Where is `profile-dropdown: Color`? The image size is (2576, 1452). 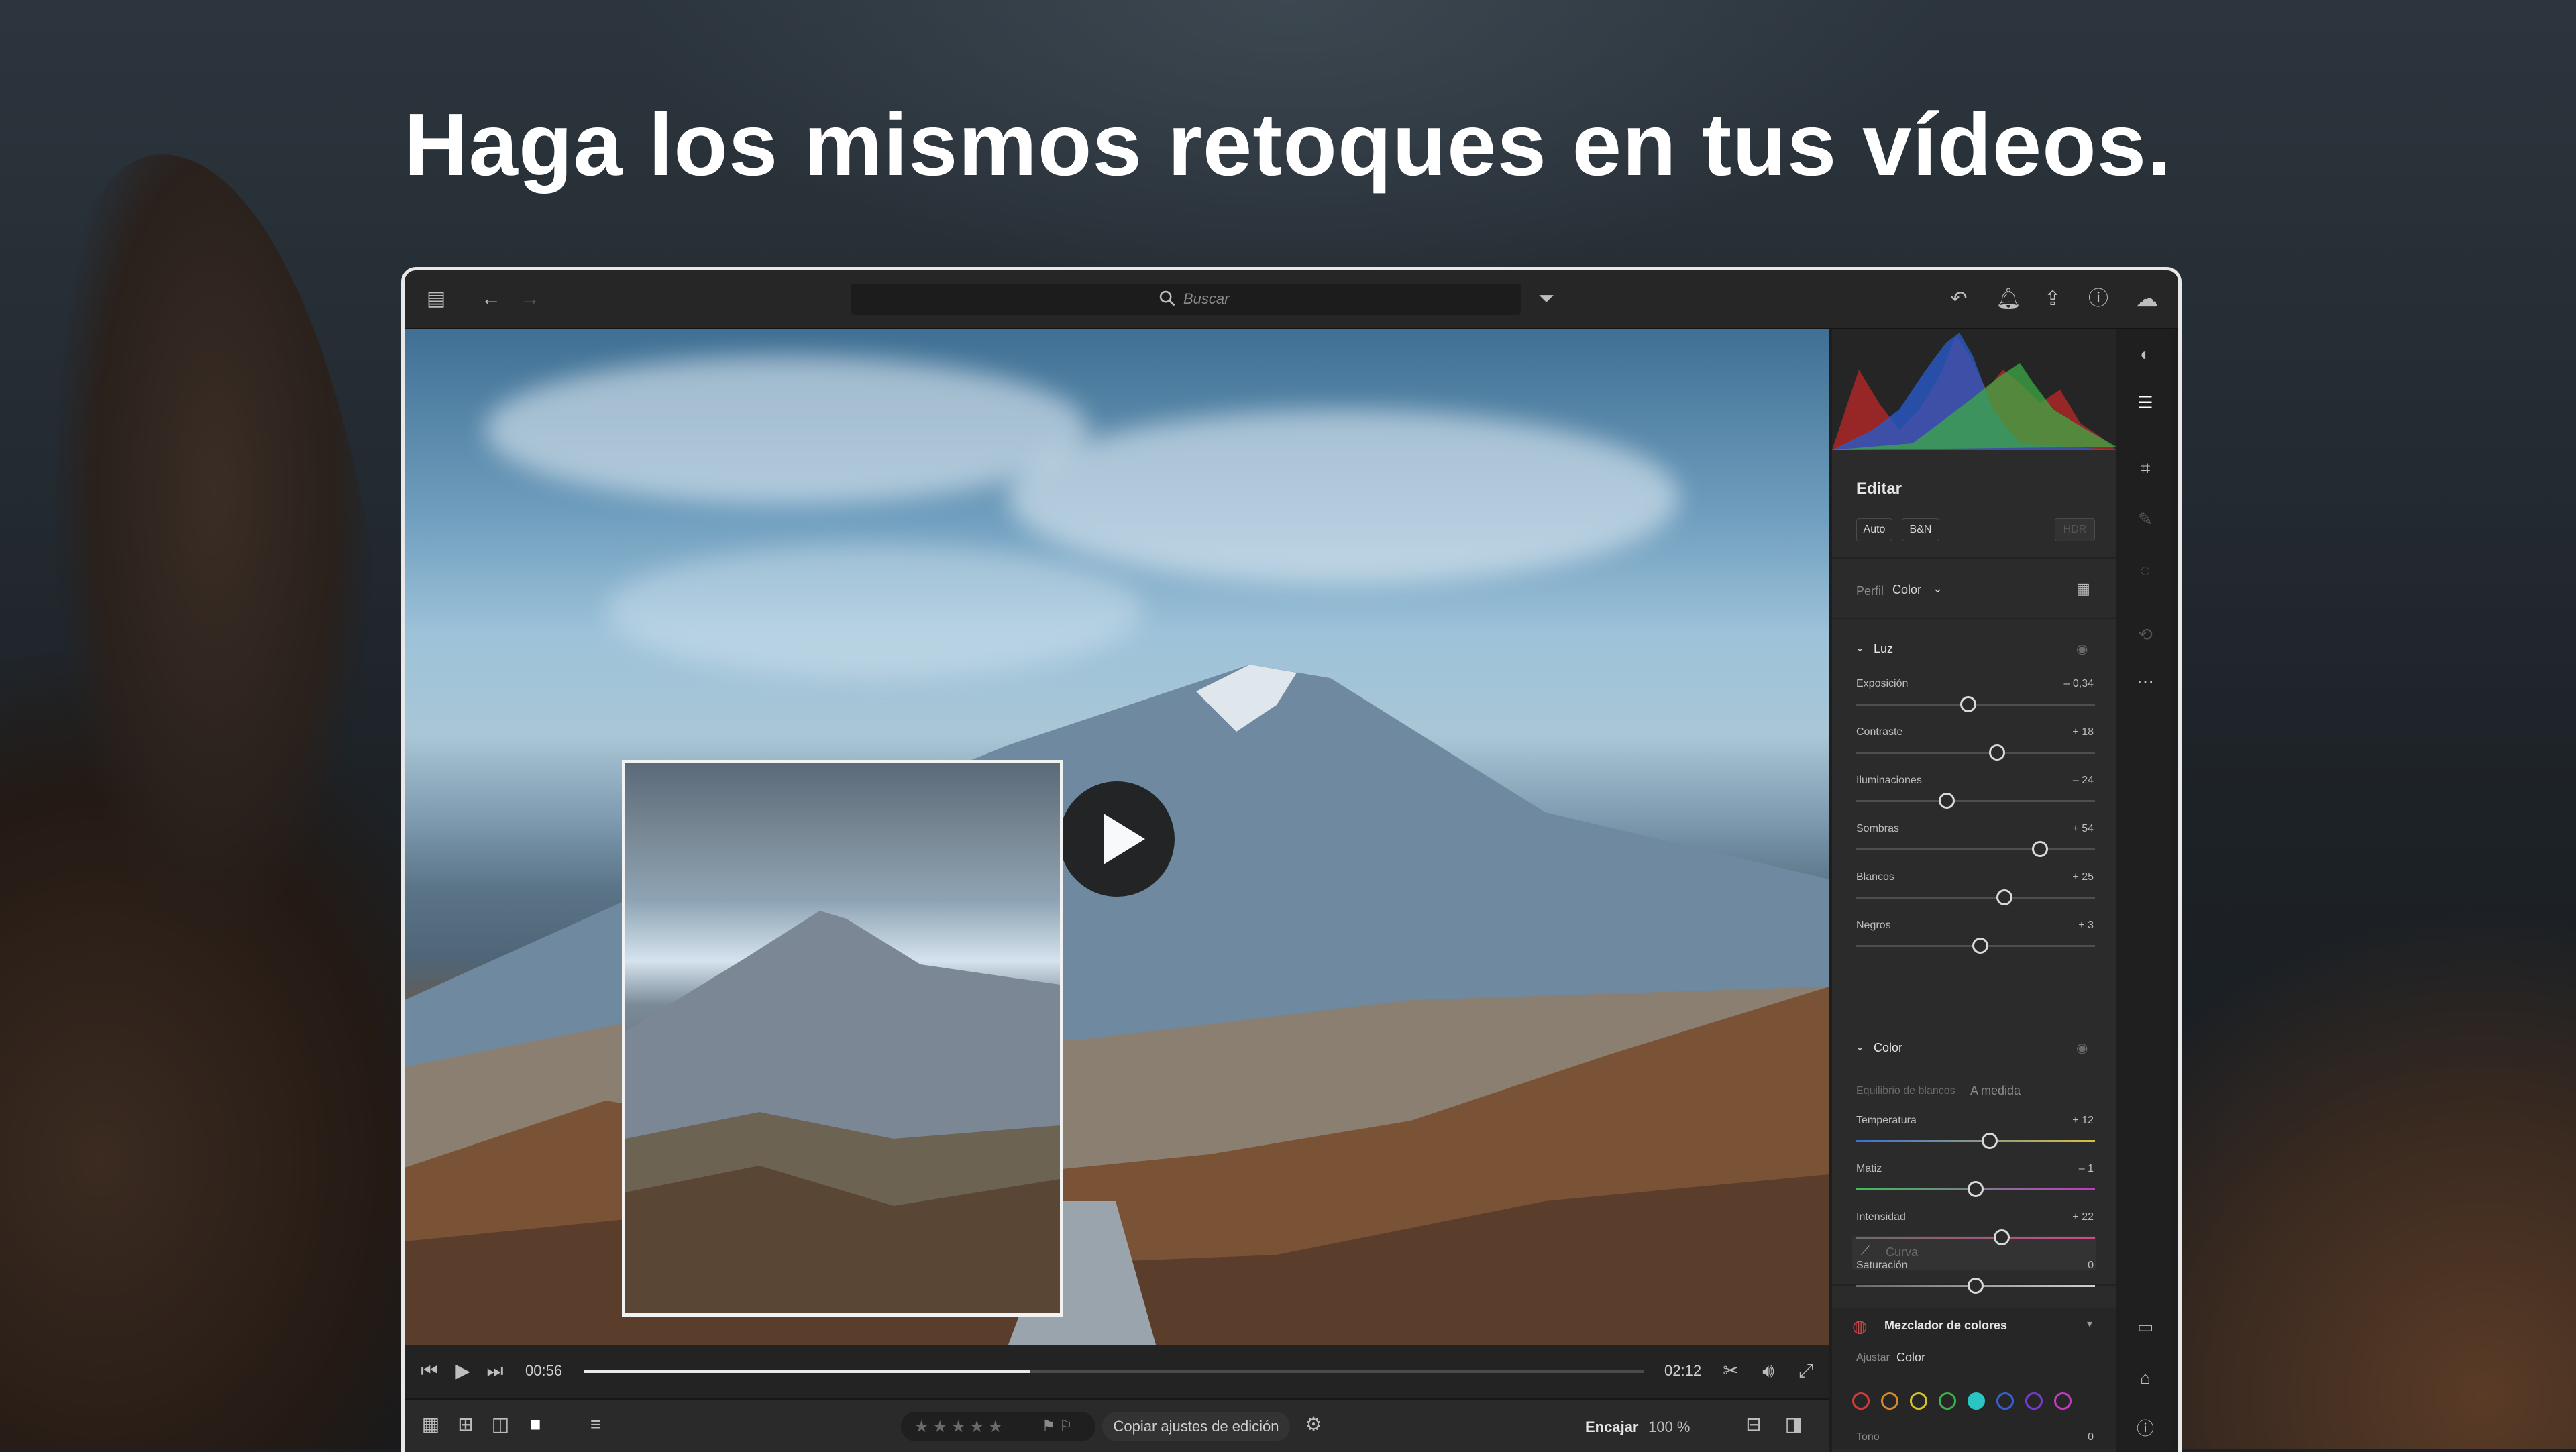 profile-dropdown: Color is located at coordinates (1906, 590).